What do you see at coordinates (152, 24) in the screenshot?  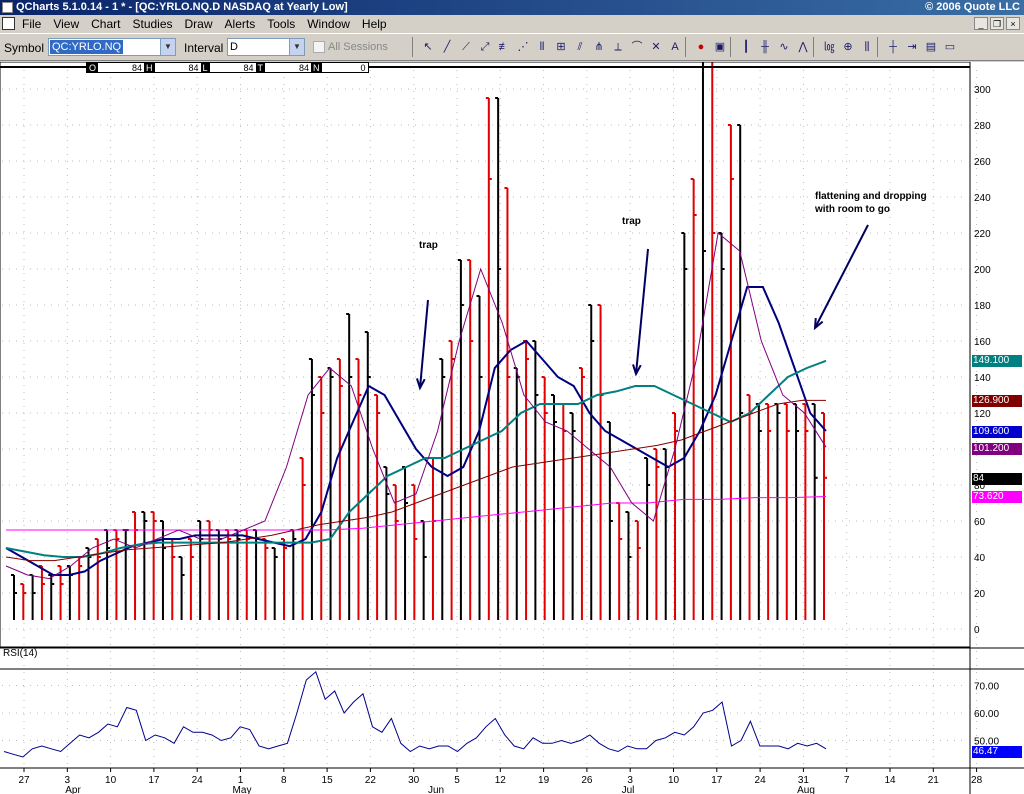 I see `menu-studies: Studies` at bounding box center [152, 24].